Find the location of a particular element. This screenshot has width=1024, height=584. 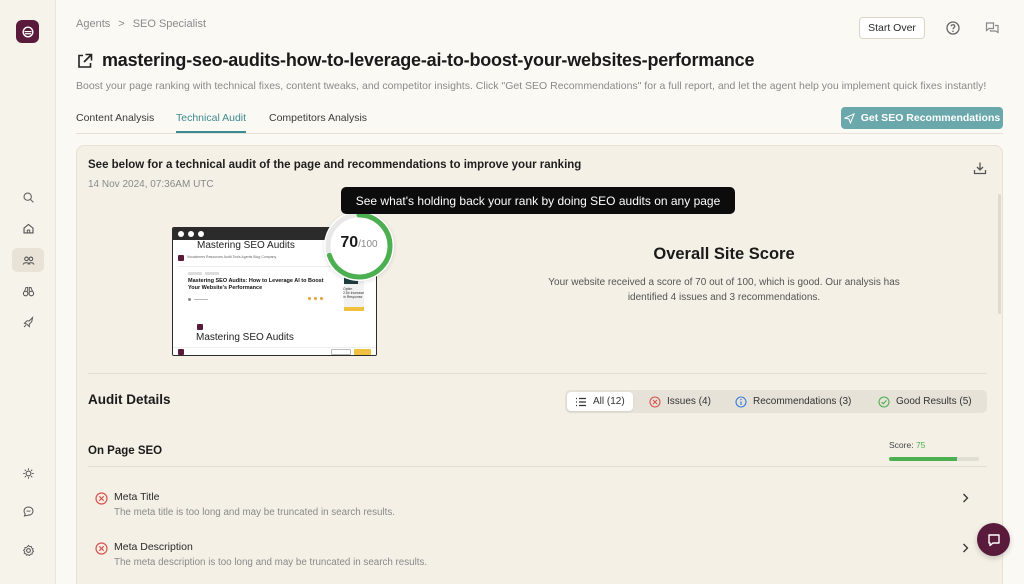

score-gauge: 70/100 is located at coordinates (359, 246).